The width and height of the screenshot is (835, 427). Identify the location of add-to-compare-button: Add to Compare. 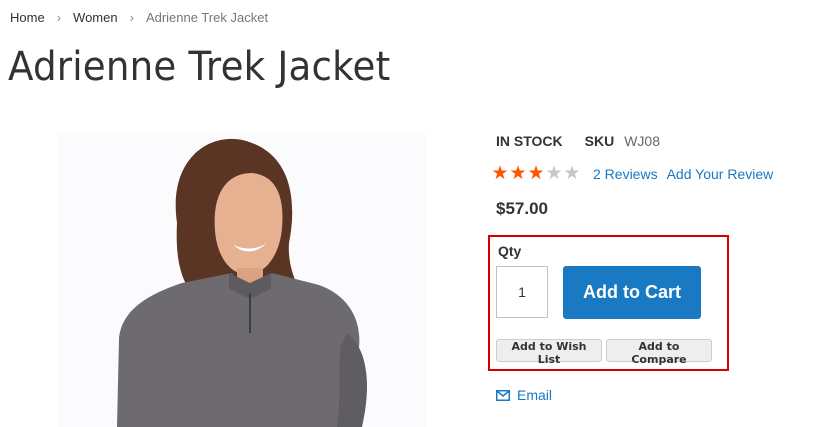
(659, 352).